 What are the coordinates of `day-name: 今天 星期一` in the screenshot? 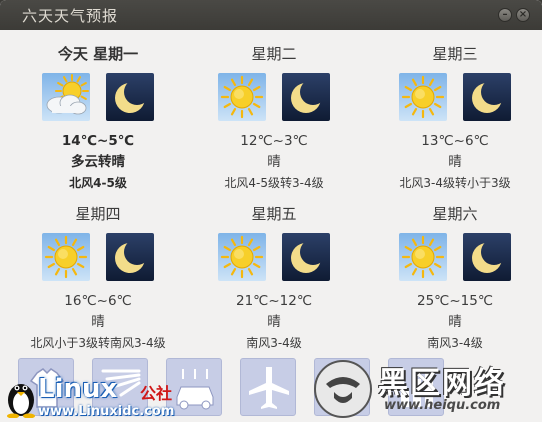 It's located at (98, 54).